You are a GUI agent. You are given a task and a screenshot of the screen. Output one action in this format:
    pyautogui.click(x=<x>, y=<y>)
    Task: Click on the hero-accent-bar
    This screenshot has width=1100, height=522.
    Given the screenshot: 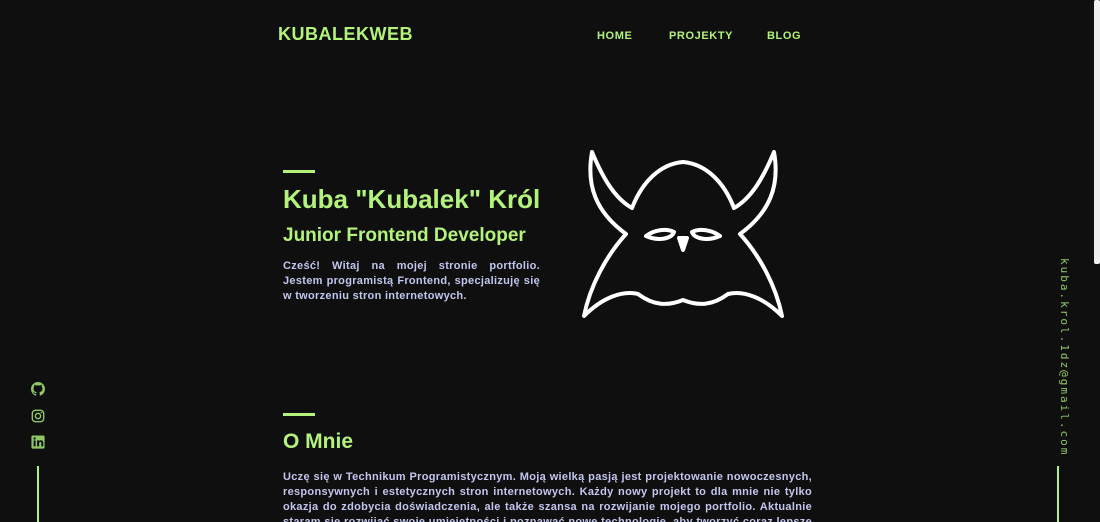 What is the action you would take?
    pyautogui.click(x=299, y=171)
    